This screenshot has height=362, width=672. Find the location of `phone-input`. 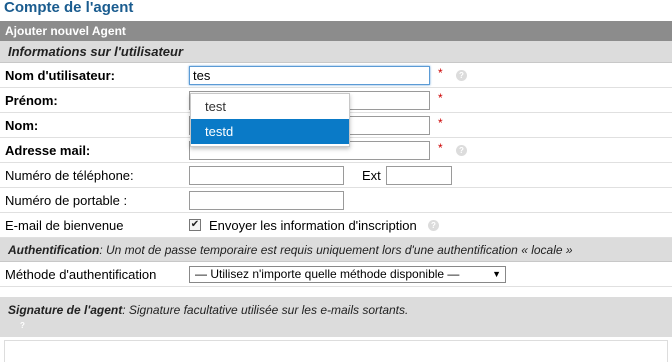

phone-input is located at coordinates (266, 175).